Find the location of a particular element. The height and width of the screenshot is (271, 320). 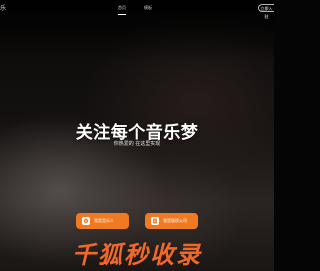

copyright-button-label: 我是版权公司 is located at coordinates (175, 220).